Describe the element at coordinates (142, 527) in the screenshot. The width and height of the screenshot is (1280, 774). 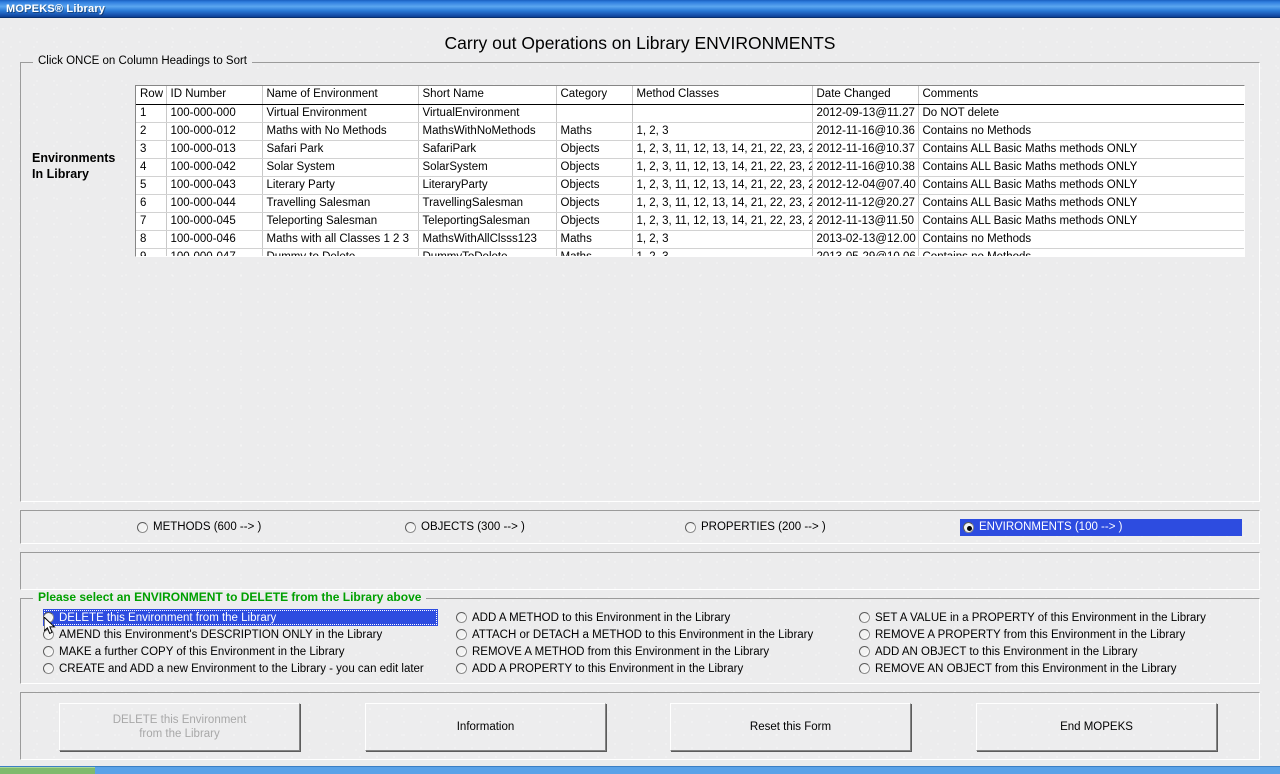
I see `radio-methods-dot` at that location.